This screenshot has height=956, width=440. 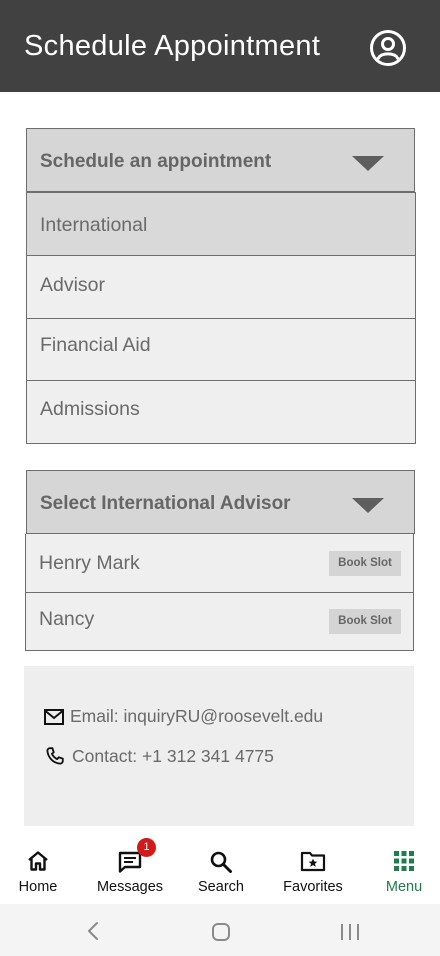 I want to click on option-international: International, so click(x=221, y=224).